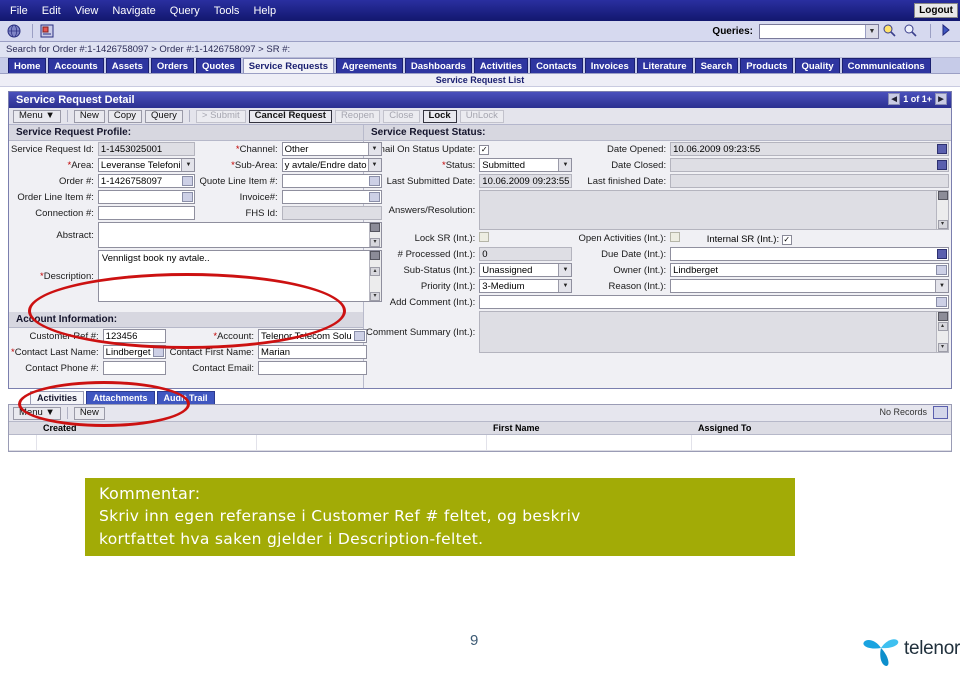 This screenshot has width=960, height=676. I want to click on description-scrollbar: ▴ ▾, so click(374, 276).